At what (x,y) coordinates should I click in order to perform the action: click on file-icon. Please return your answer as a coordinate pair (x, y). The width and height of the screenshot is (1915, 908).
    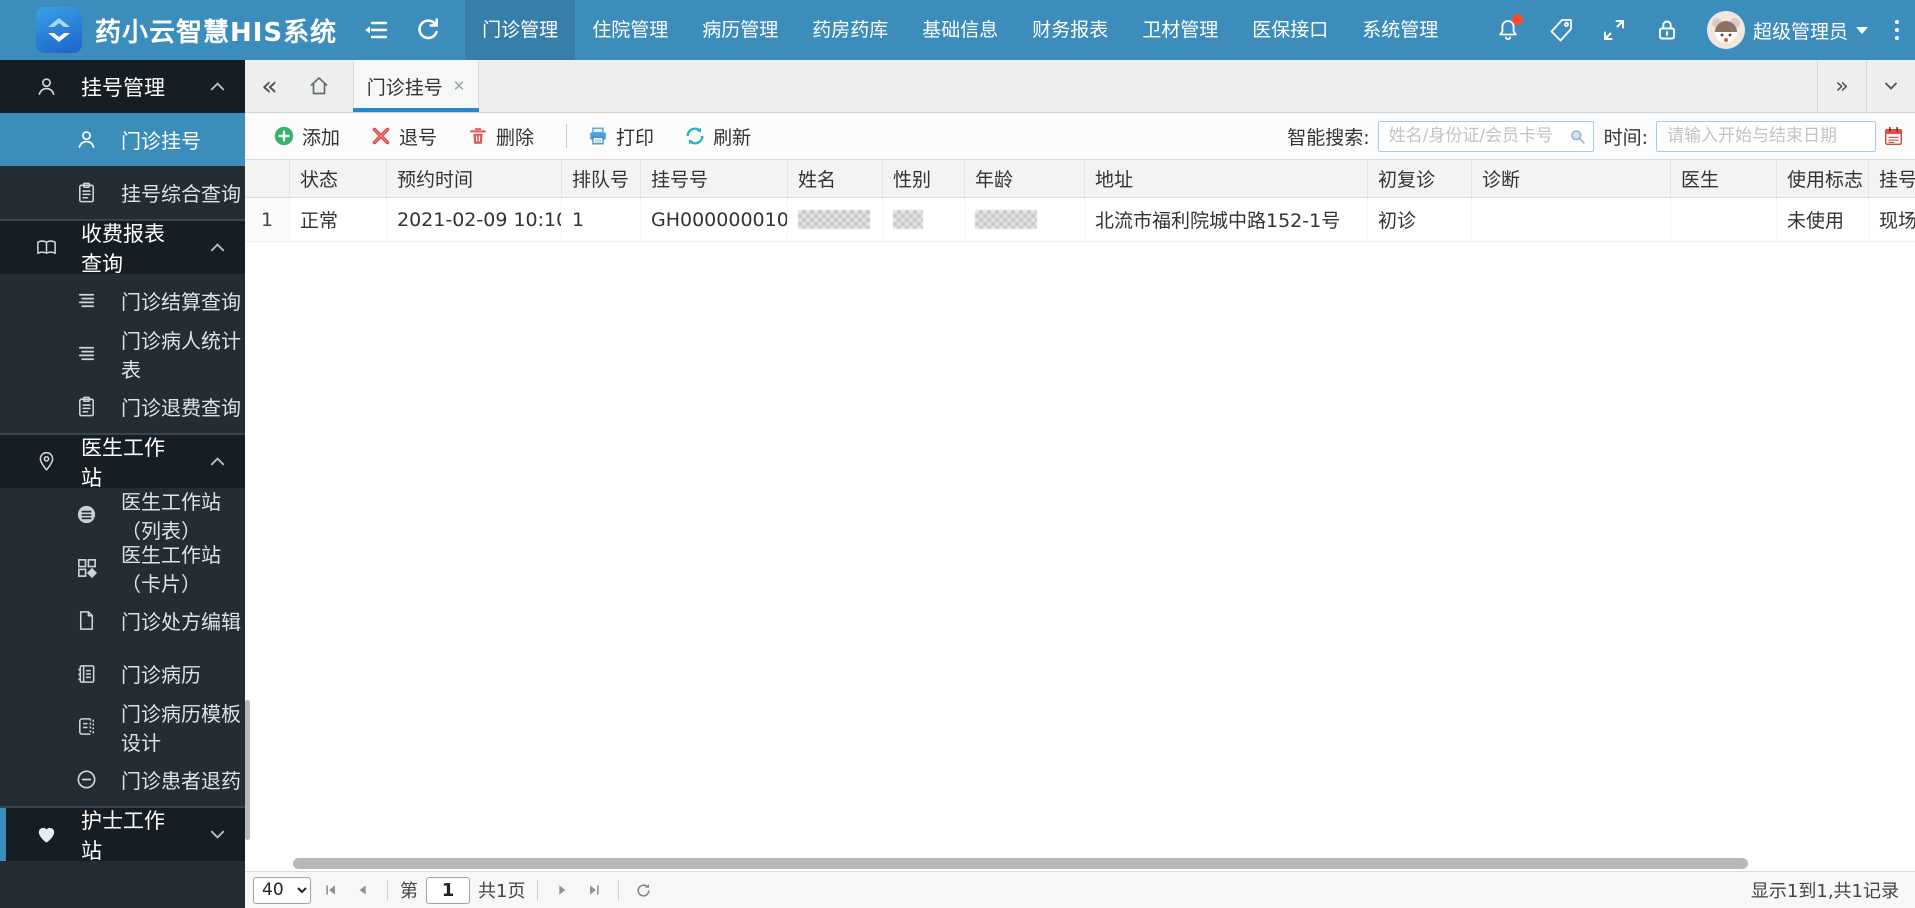
    Looking at the image, I should click on (86, 620).